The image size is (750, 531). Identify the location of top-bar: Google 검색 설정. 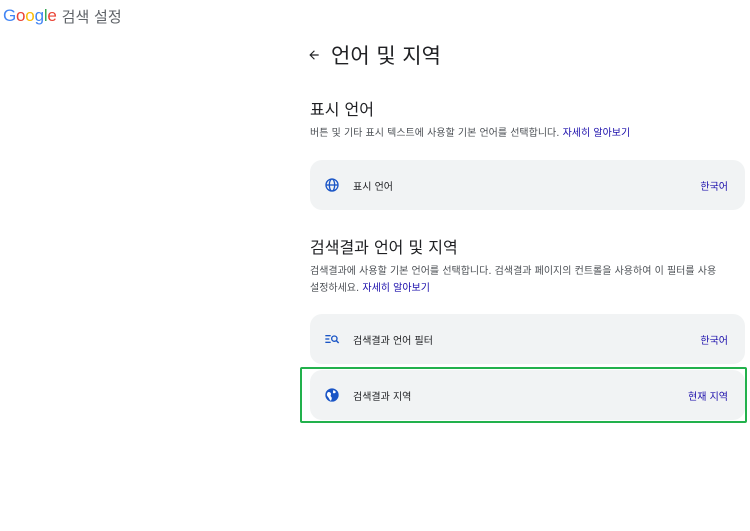
(62, 16).